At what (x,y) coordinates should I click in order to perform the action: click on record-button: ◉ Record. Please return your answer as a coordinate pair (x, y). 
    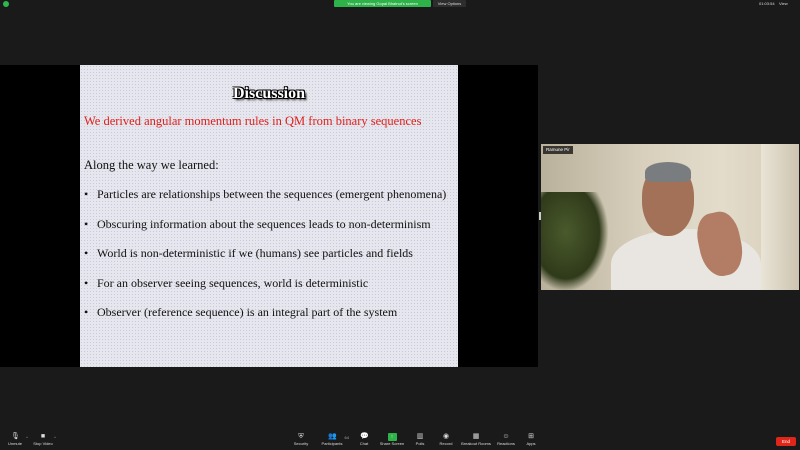
    Looking at the image, I should click on (446, 439).